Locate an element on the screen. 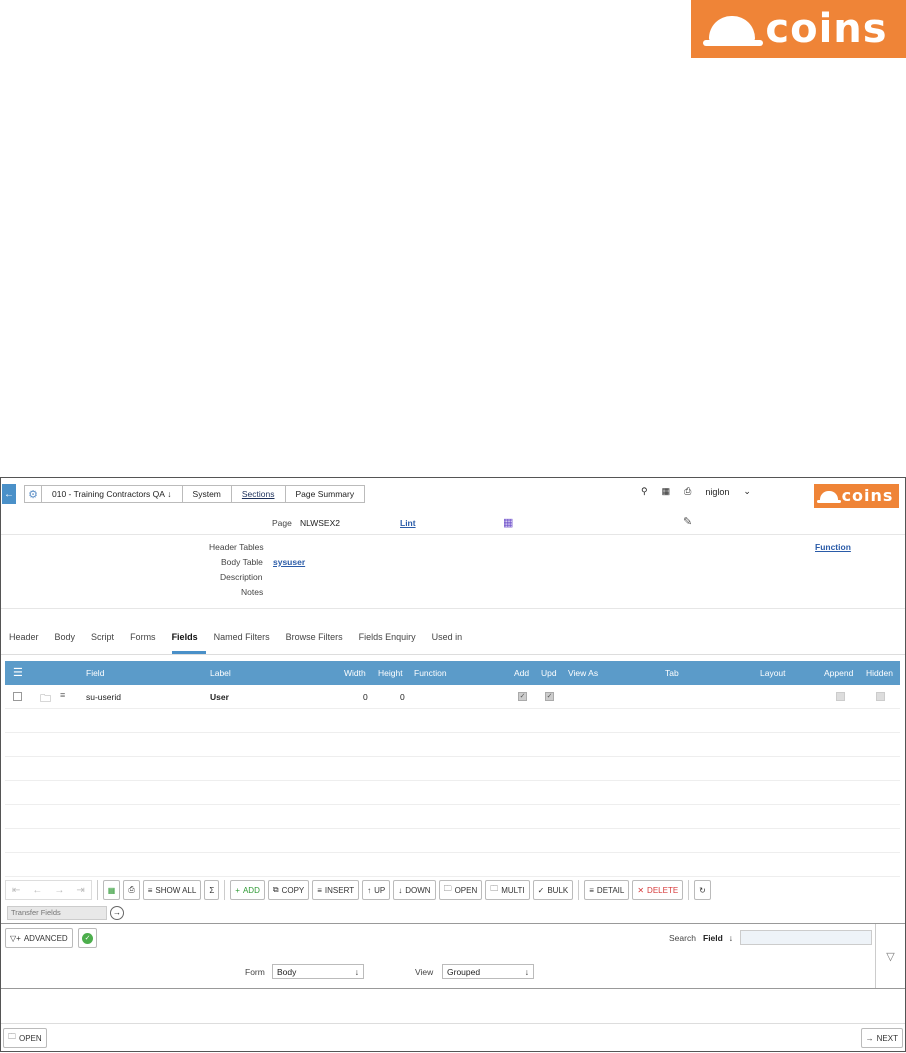 Image resolution: width=906 pixels, height=1053 pixels. print-icon: ⎙ is located at coordinates (687, 491).